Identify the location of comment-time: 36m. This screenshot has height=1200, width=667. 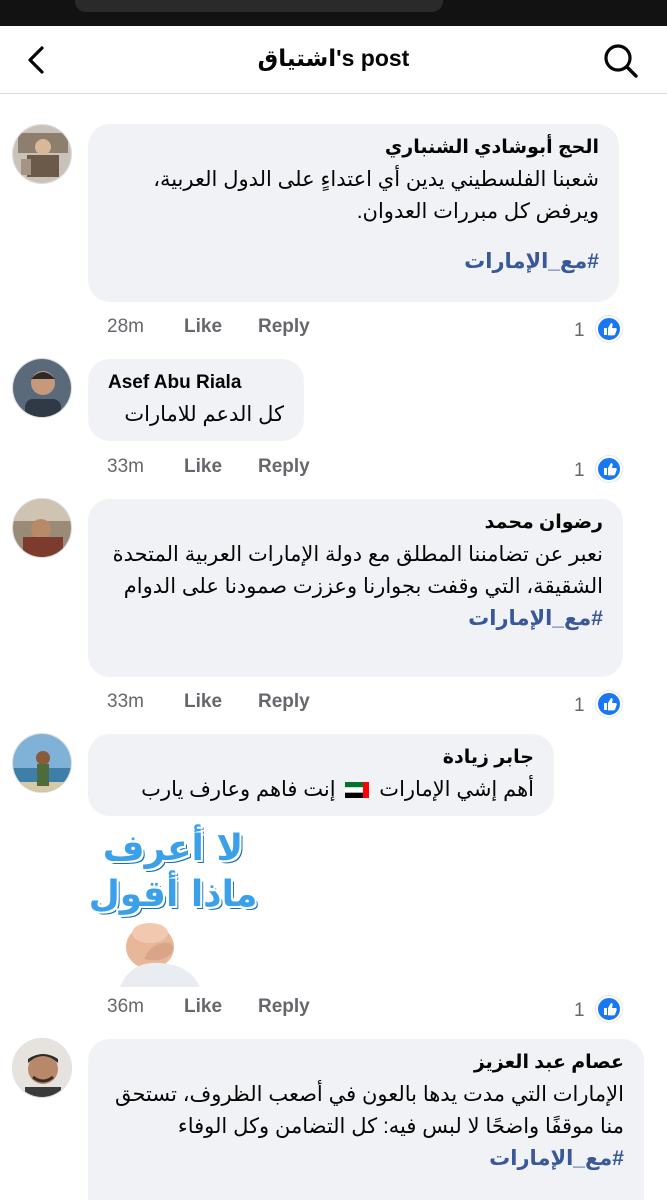
(125, 1006).